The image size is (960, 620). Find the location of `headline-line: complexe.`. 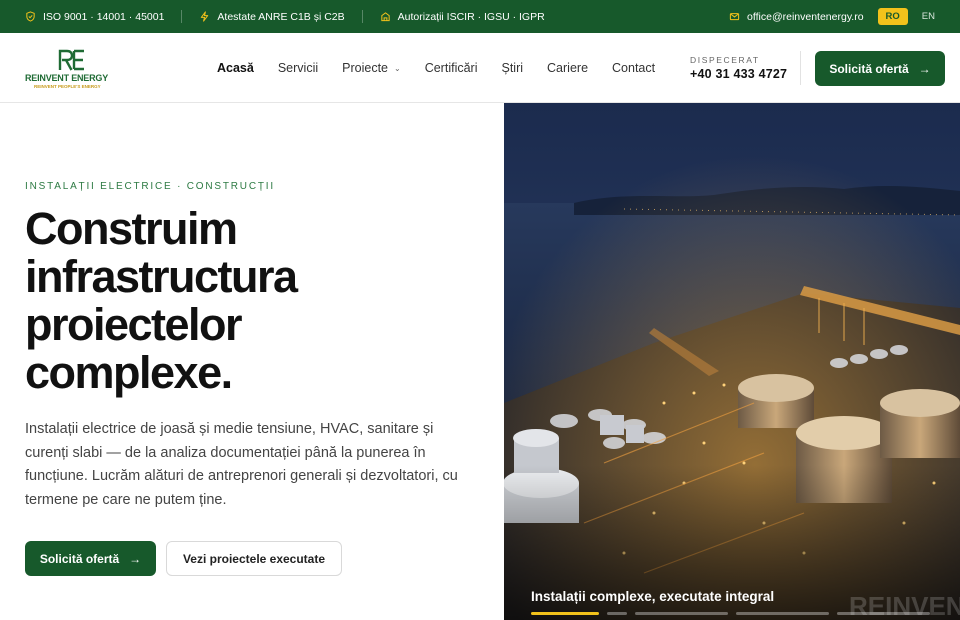

headline-line: complexe. is located at coordinates (129, 372).